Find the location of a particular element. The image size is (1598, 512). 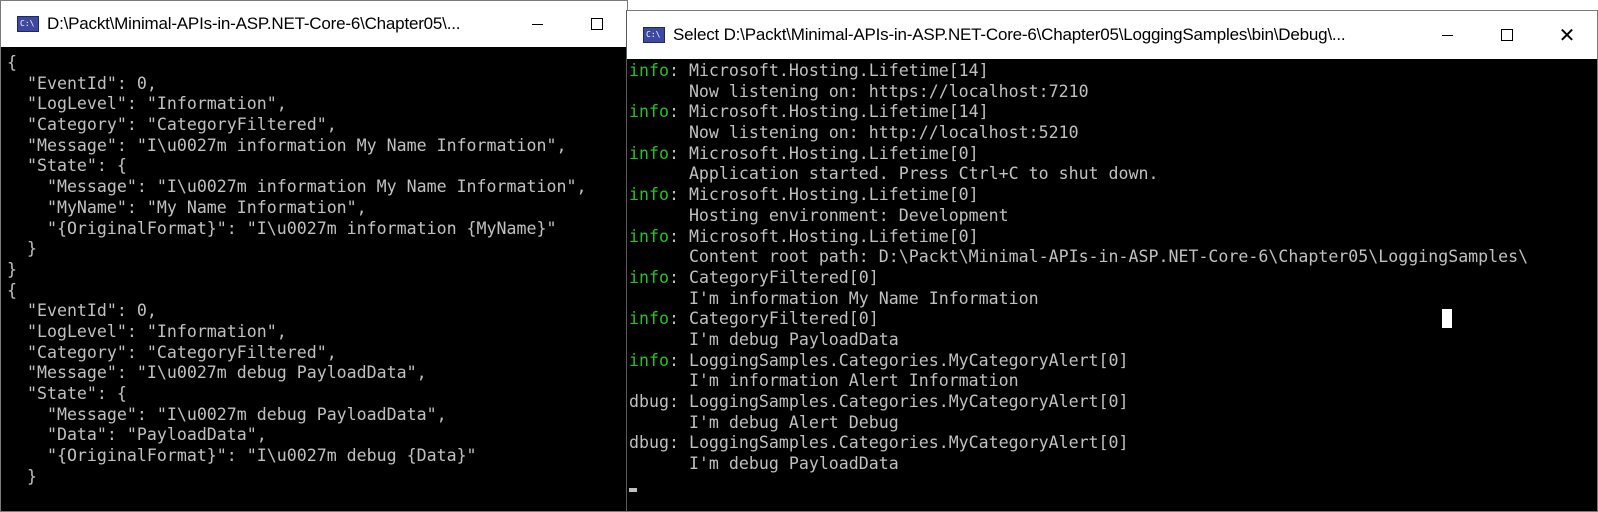

log-line: info: CategoryFiltered[0] is located at coordinates (1113, 278).